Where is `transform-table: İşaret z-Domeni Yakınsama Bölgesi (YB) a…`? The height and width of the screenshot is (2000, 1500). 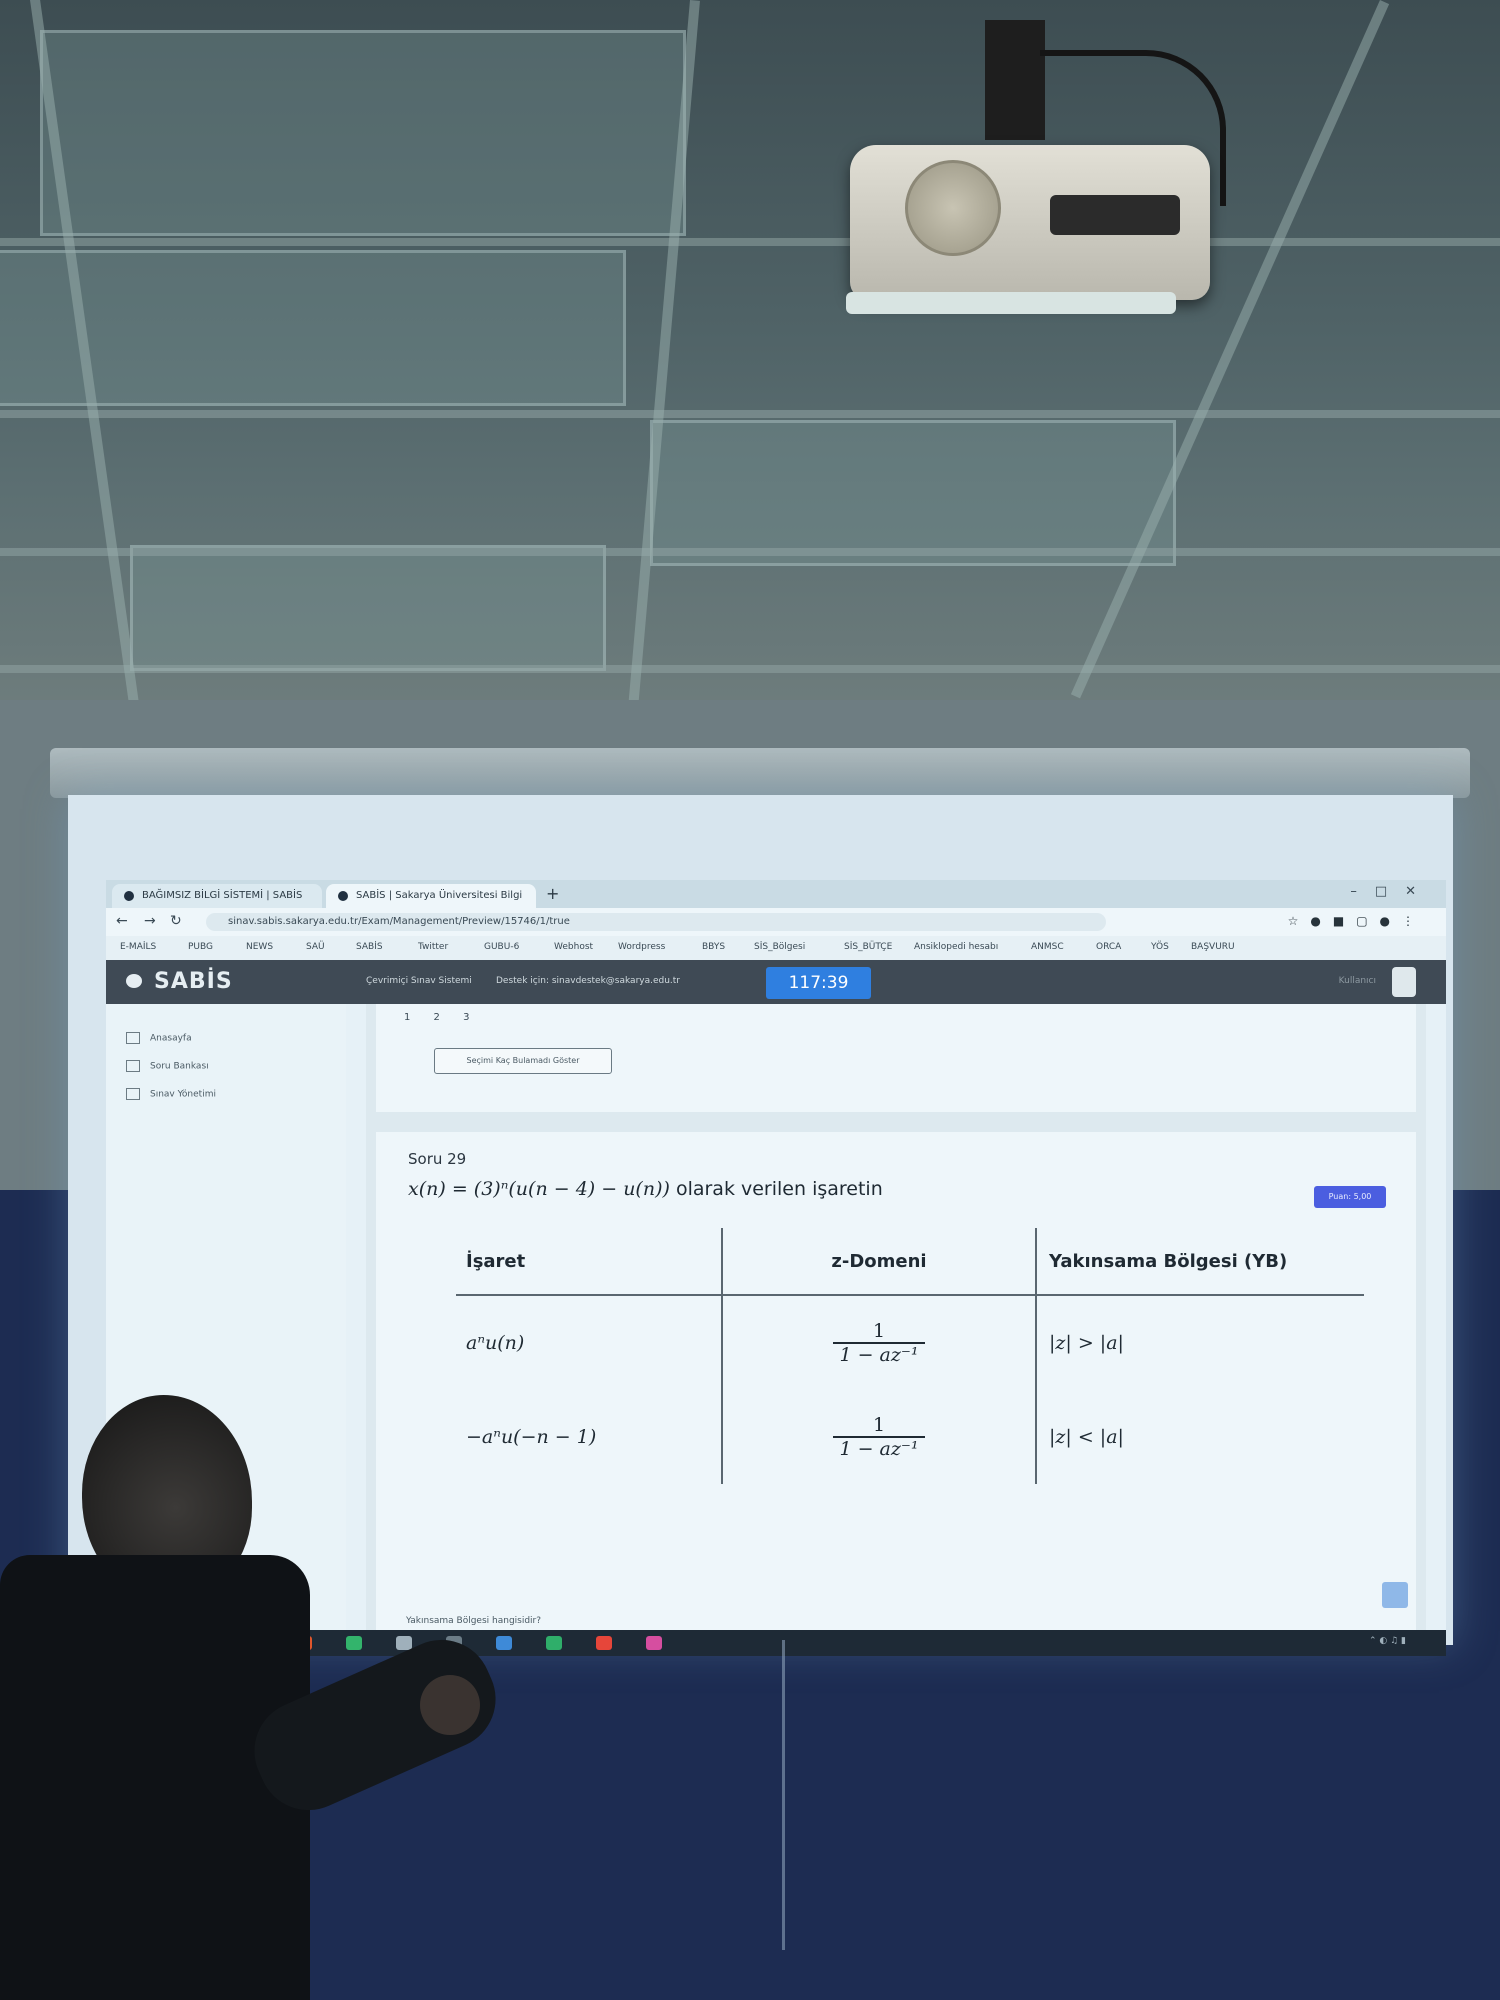 transform-table: İşaret z-Domeni Yakınsama Bölgesi (YB) a… is located at coordinates (910, 1356).